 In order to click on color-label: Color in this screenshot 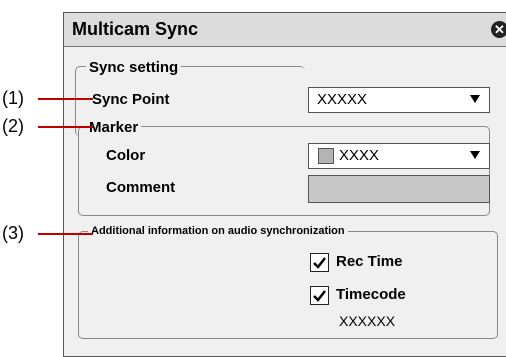, I will do `click(126, 155)`.